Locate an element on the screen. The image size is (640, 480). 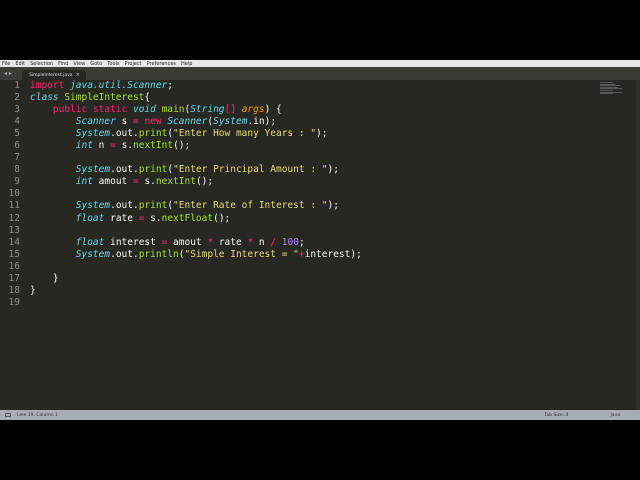
menu-file: File is located at coordinates (6, 64).